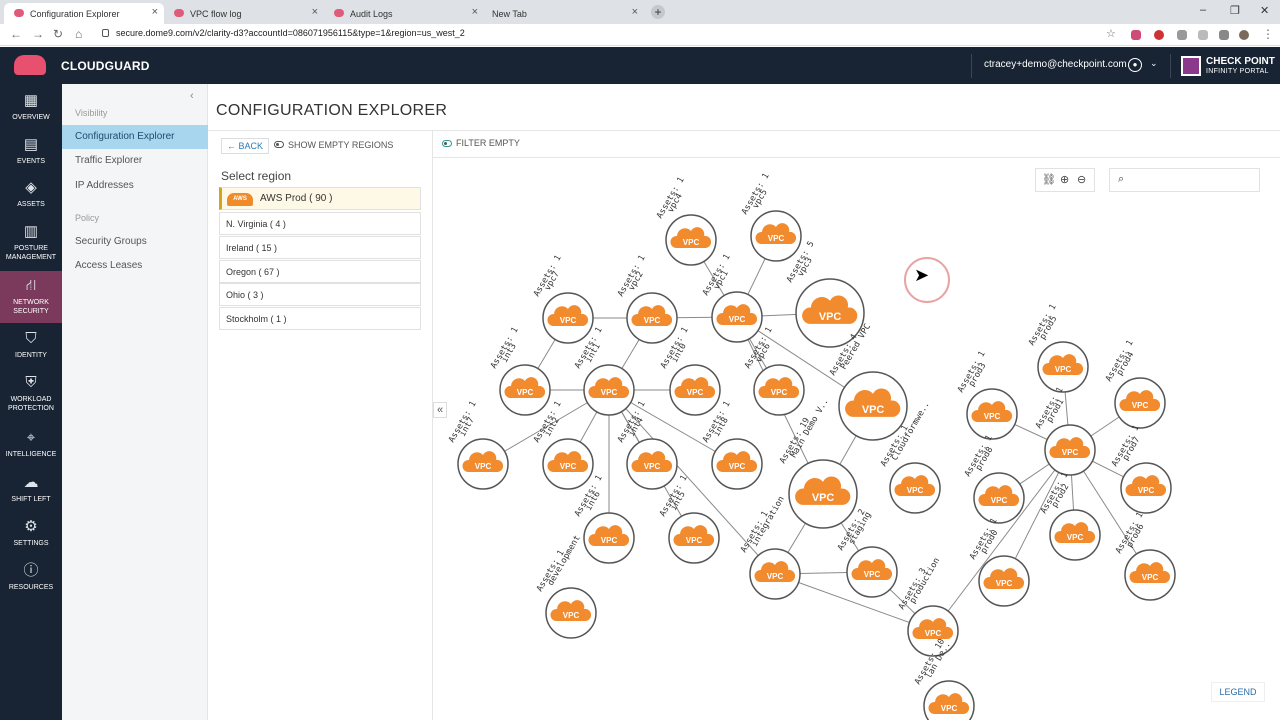 This screenshot has width=1280, height=720. Describe the element at coordinates (31, 117) in the screenshot. I see `nav-label: OVERVIEW` at that location.